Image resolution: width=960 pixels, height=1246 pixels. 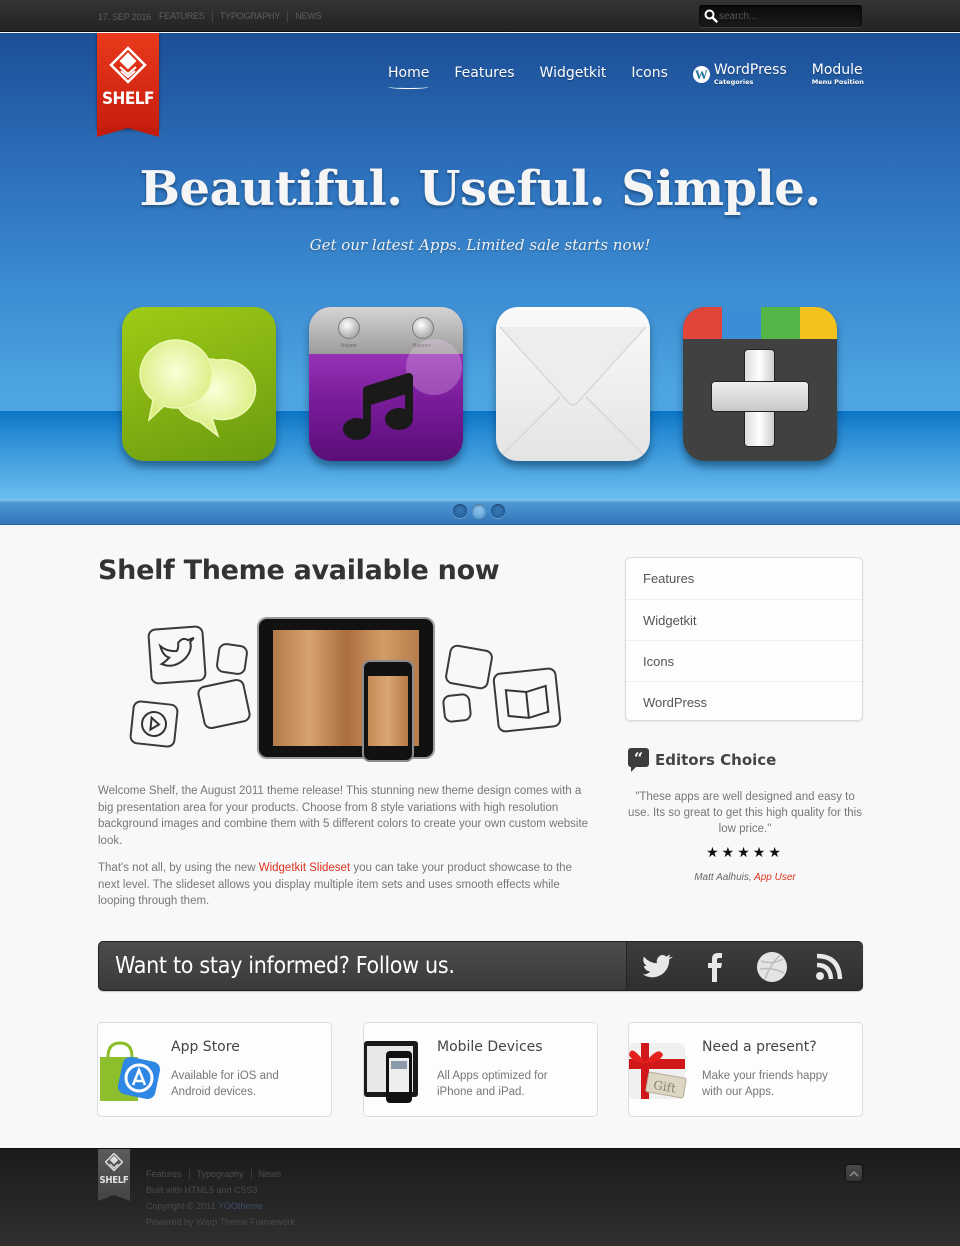 I want to click on quote-author: Matt Aalhuis, App User, so click(x=745, y=877).